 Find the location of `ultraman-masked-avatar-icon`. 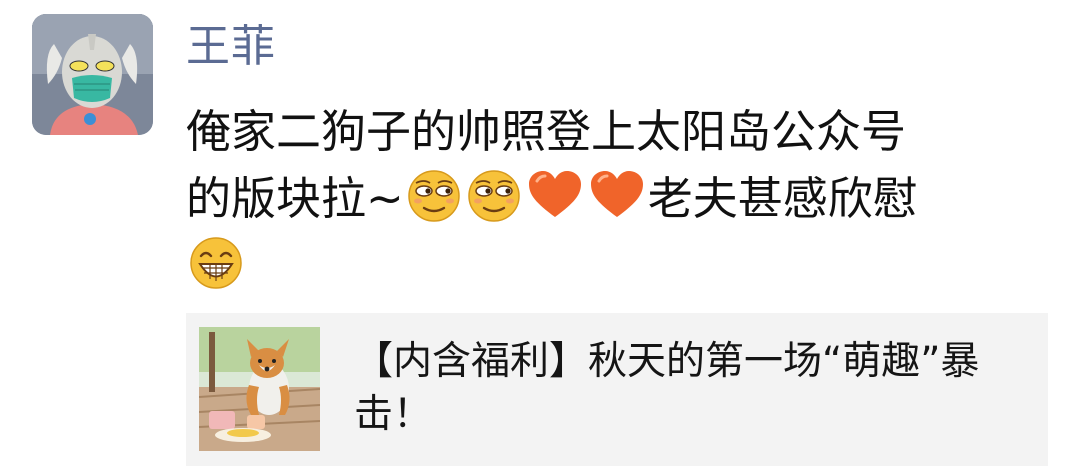

ultraman-masked-avatar-icon is located at coordinates (92, 74).